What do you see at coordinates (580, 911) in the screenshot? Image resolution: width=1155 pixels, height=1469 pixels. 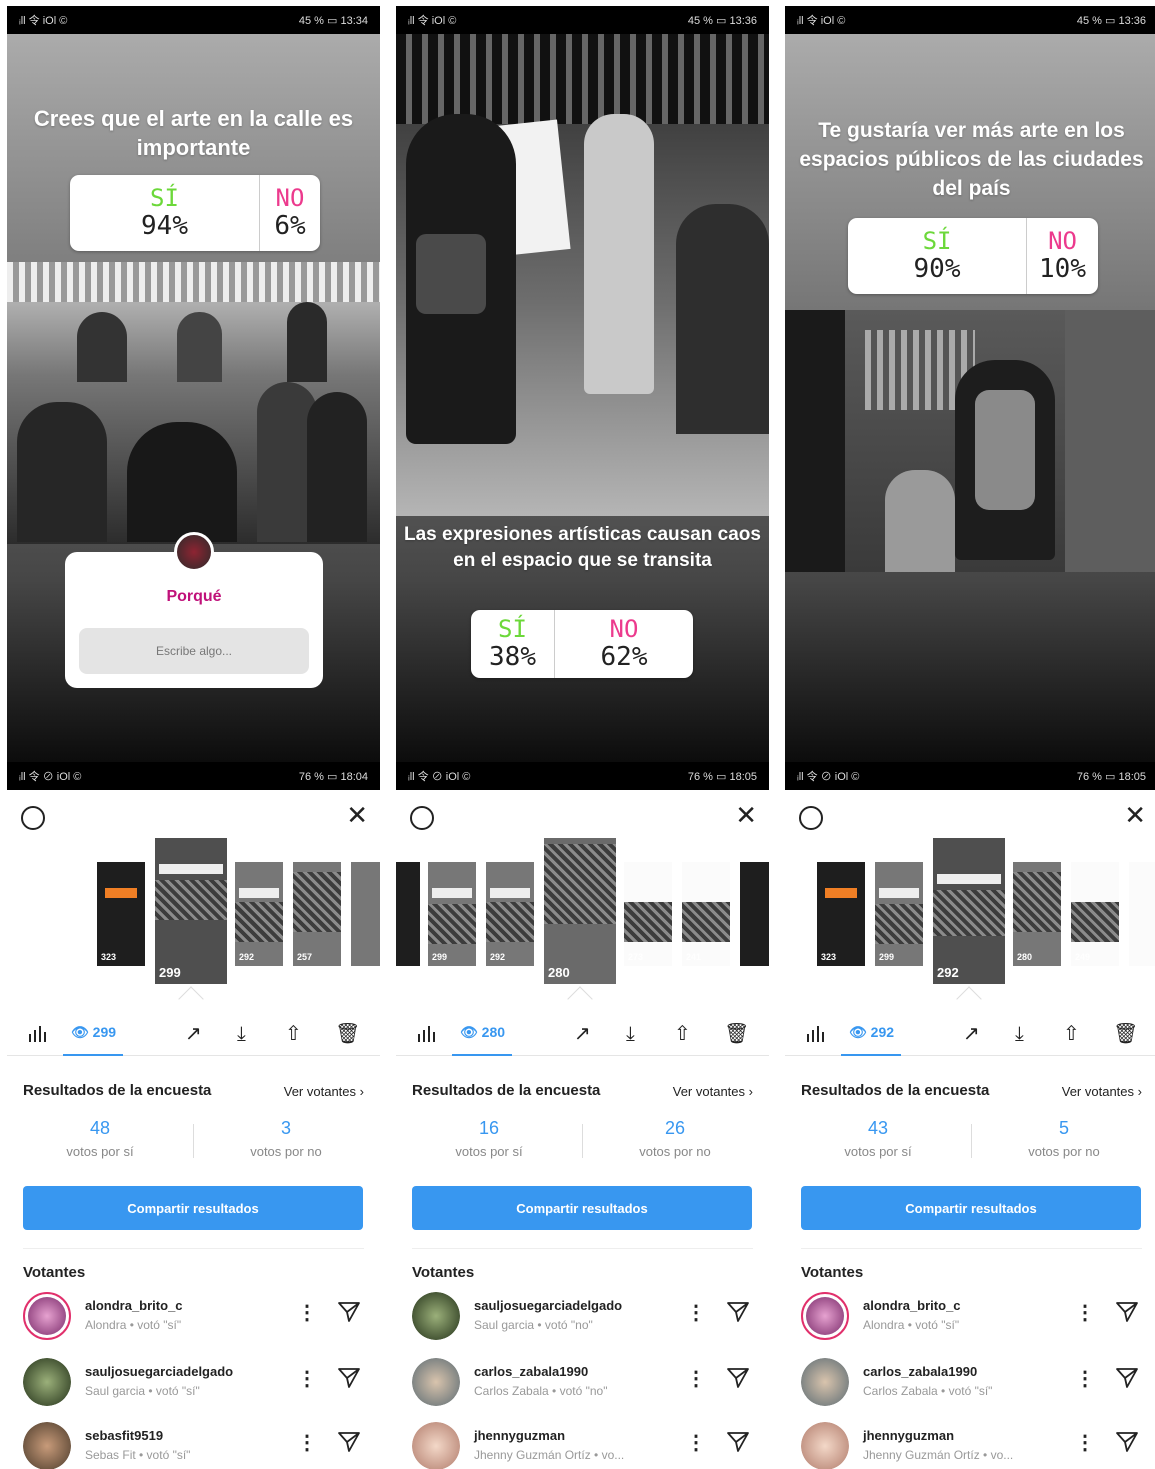 I see `story-thumbnail-selected: 280` at bounding box center [580, 911].